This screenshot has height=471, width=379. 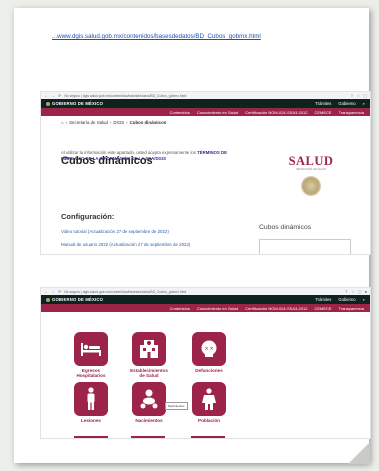 I want to click on population-icon, so click(x=209, y=399).